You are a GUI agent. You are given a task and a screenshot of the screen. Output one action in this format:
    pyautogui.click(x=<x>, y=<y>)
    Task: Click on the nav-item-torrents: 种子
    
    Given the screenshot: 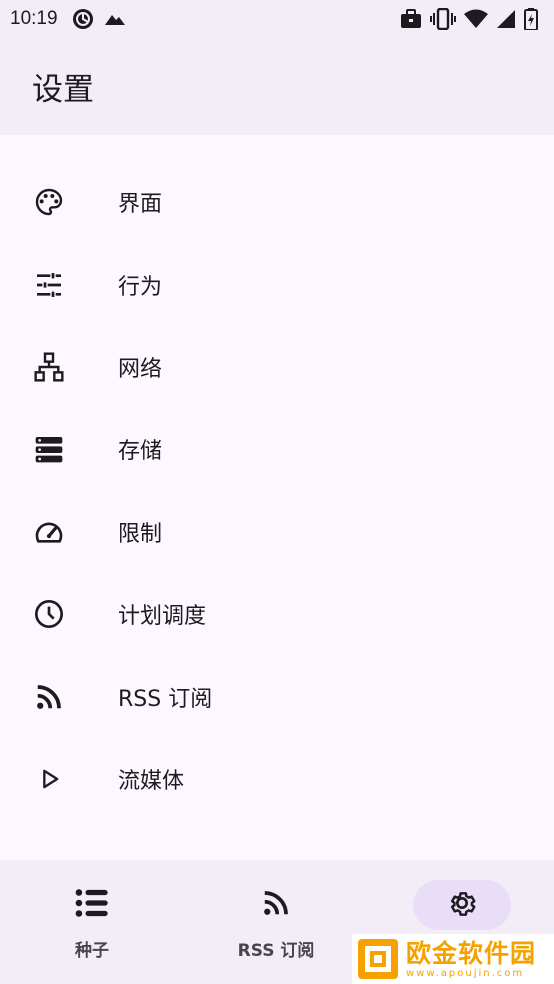 What is the action you would take?
    pyautogui.click(x=92, y=925)
    